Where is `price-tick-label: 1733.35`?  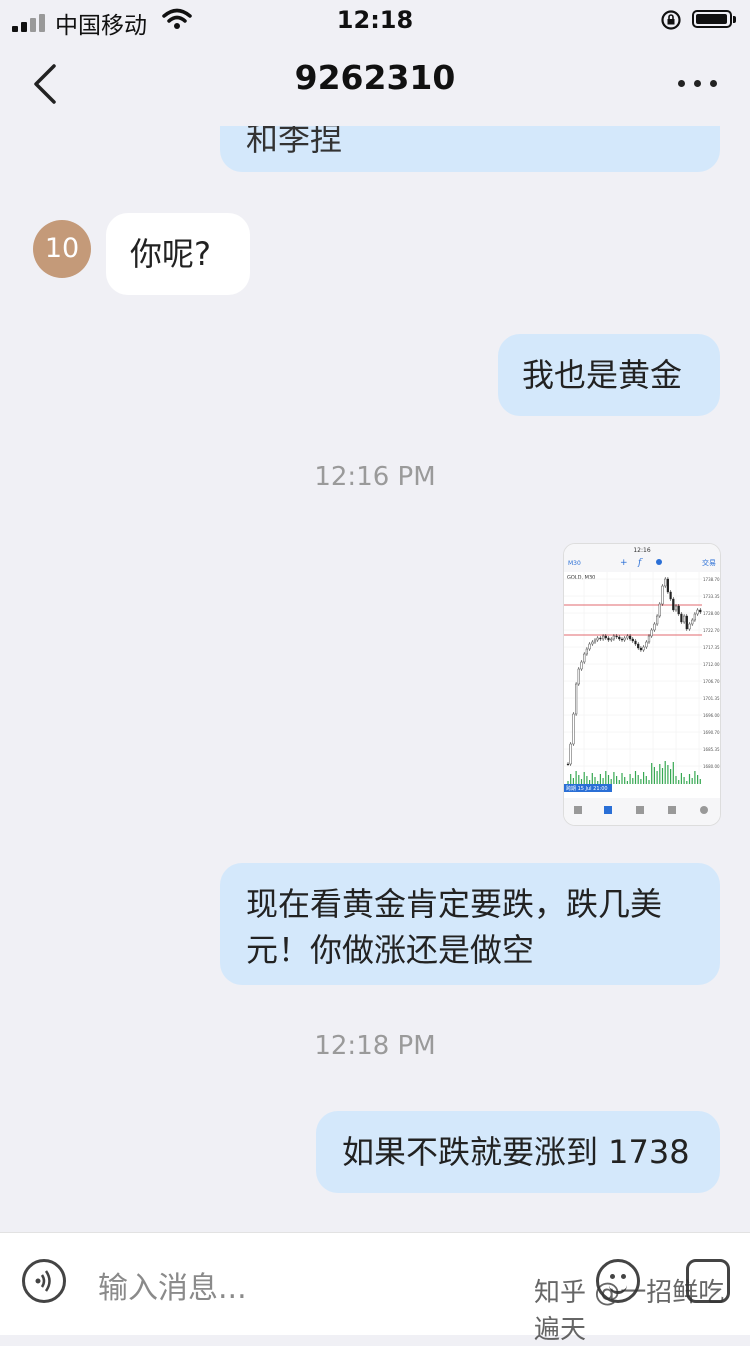 price-tick-label: 1733.35 is located at coordinates (711, 596).